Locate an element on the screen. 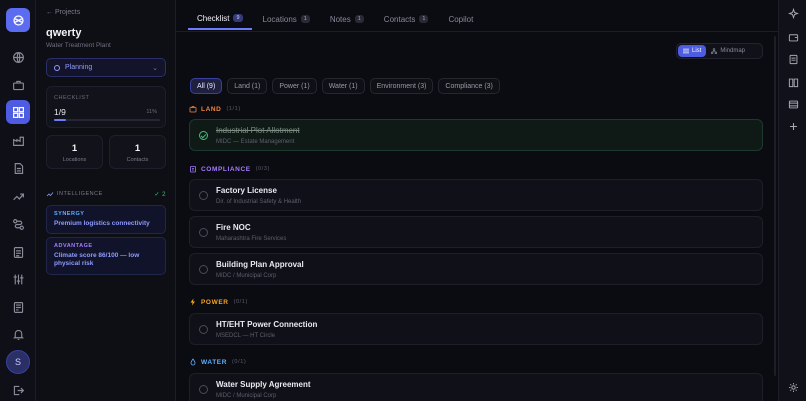 This screenshot has width=806, height=401. insight-text: Climate score 86/100 — low physical risk is located at coordinates (97, 260).